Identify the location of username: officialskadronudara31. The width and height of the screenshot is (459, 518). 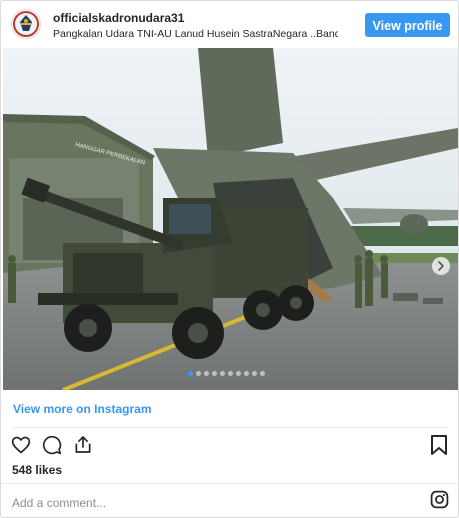
(118, 18).